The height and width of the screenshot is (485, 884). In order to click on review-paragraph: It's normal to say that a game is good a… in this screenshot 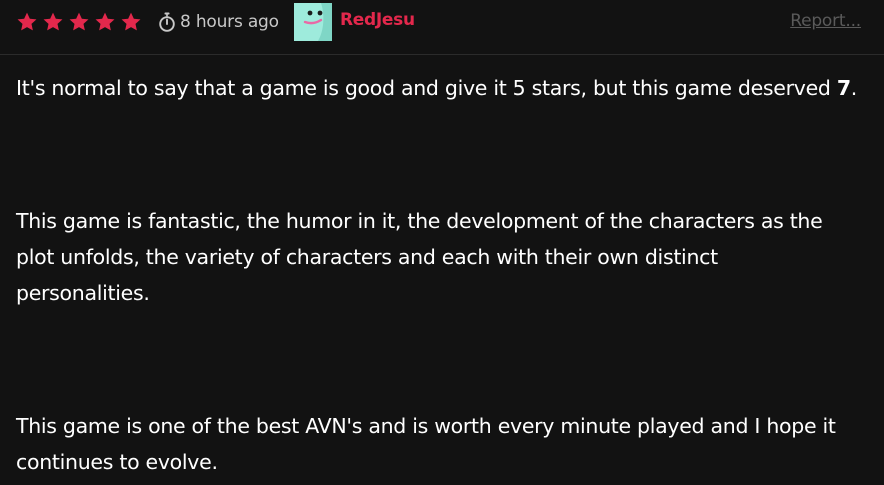, I will do `click(443, 88)`.